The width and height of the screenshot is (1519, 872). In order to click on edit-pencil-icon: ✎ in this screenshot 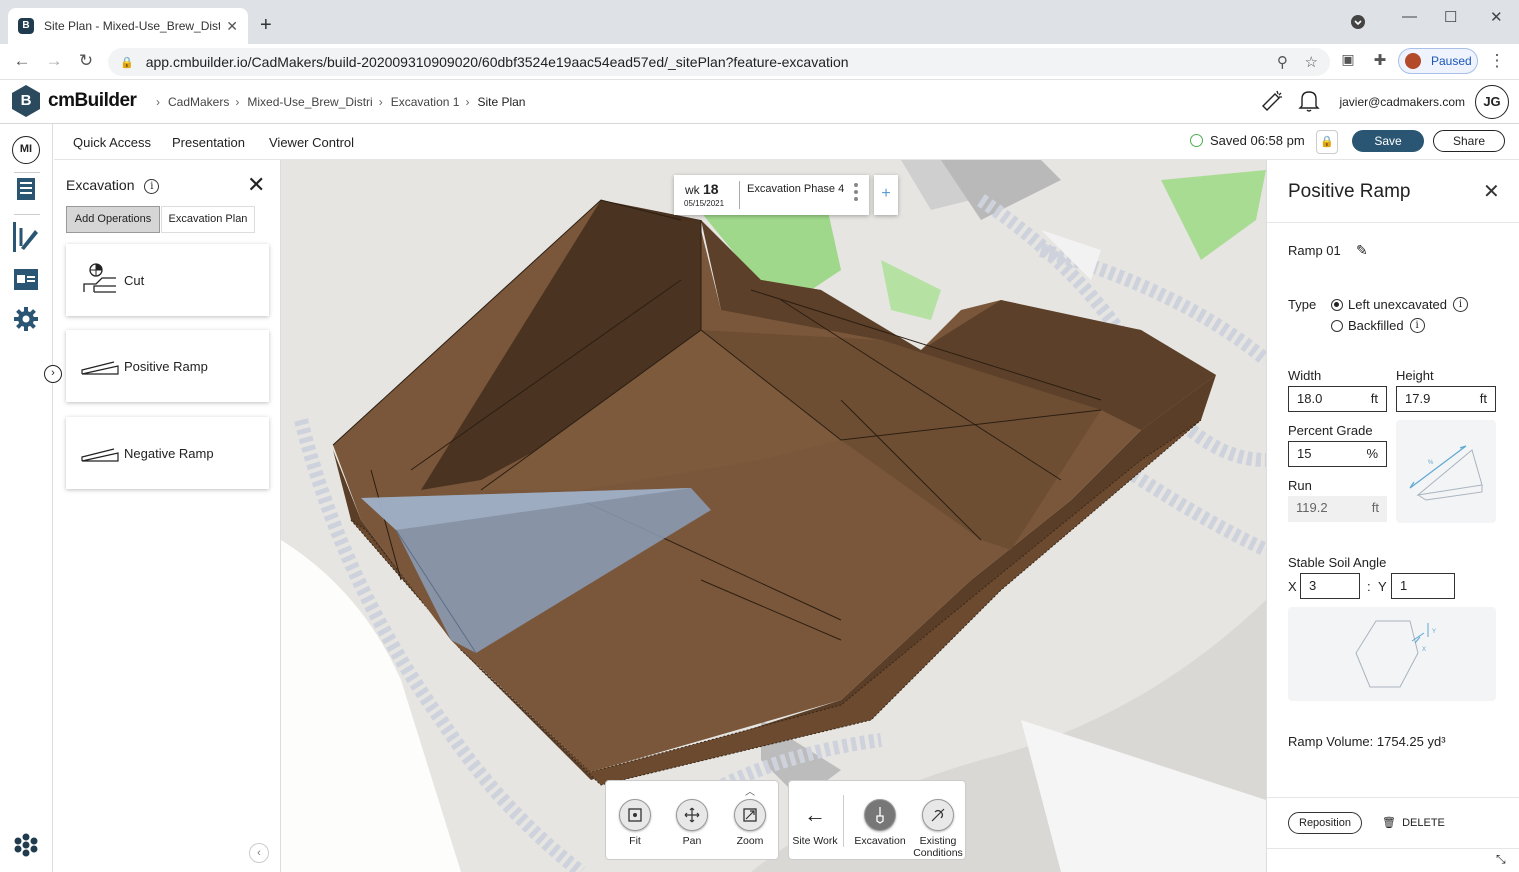, I will do `click(1362, 250)`.